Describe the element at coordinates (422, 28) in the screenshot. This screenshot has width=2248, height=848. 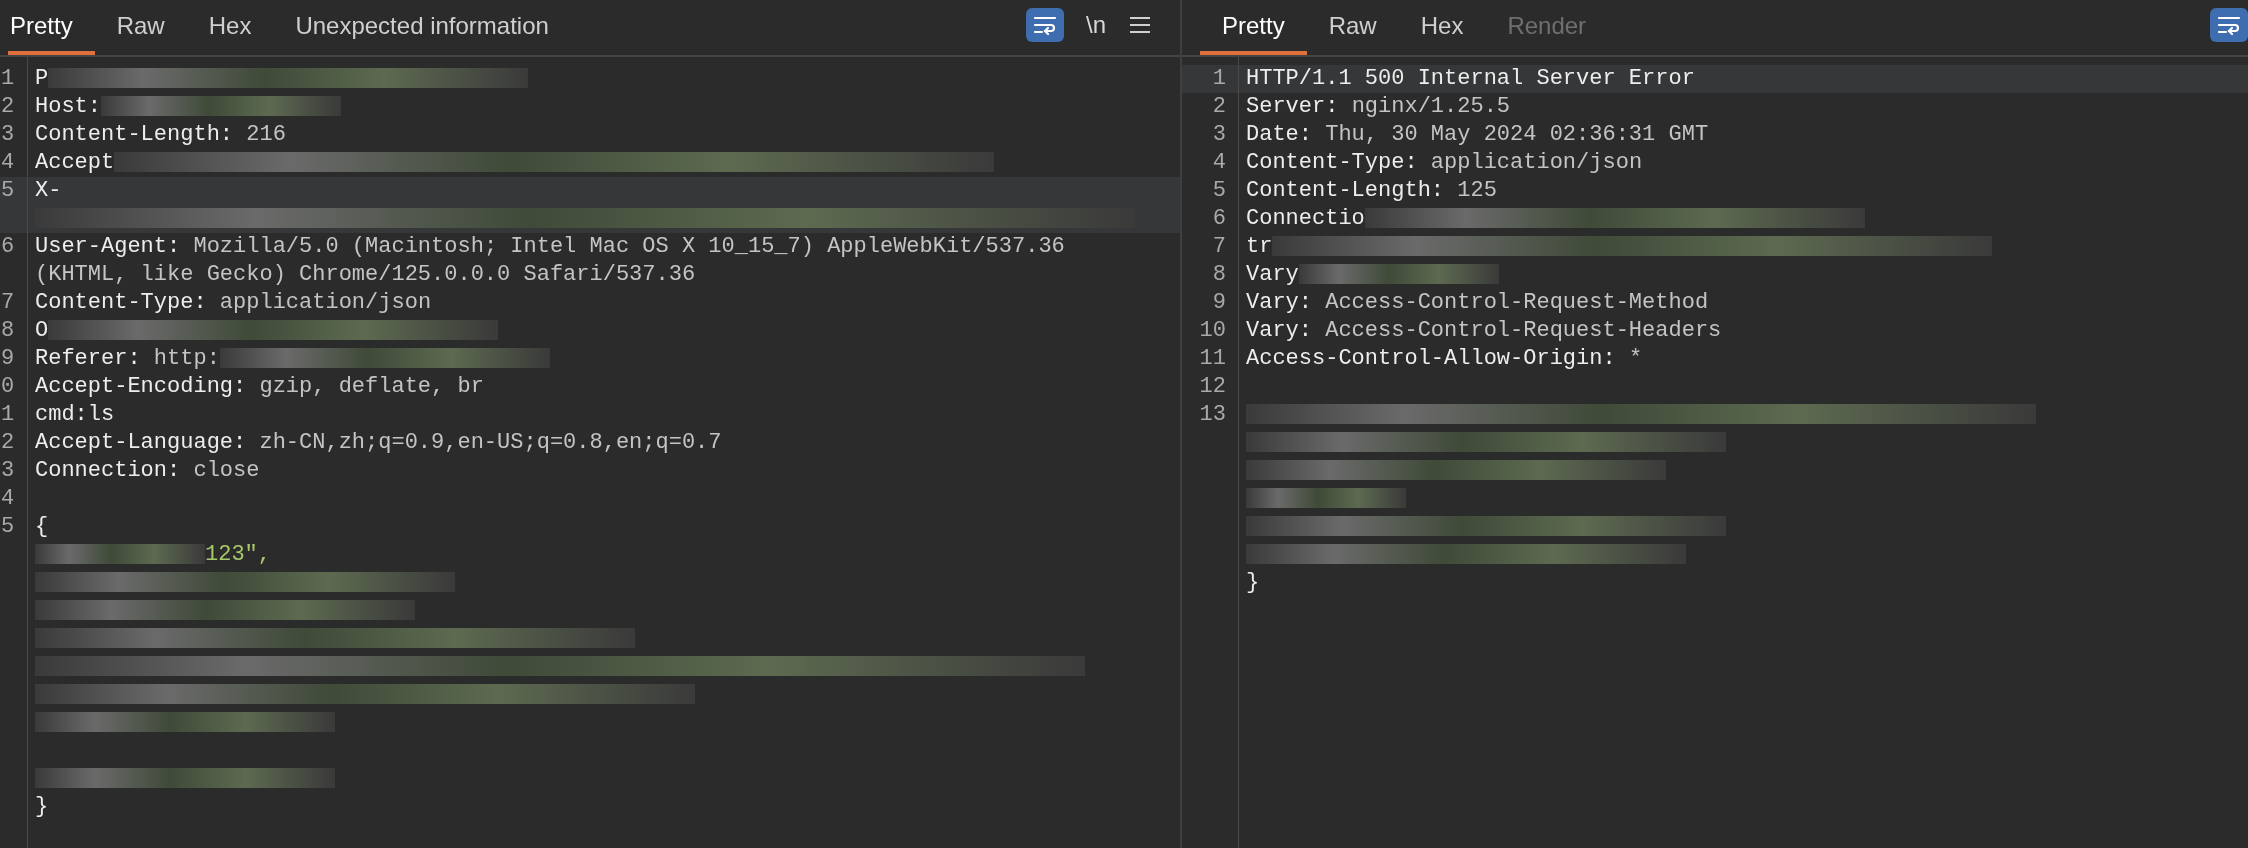
I see `tab: Unexpected information` at that location.